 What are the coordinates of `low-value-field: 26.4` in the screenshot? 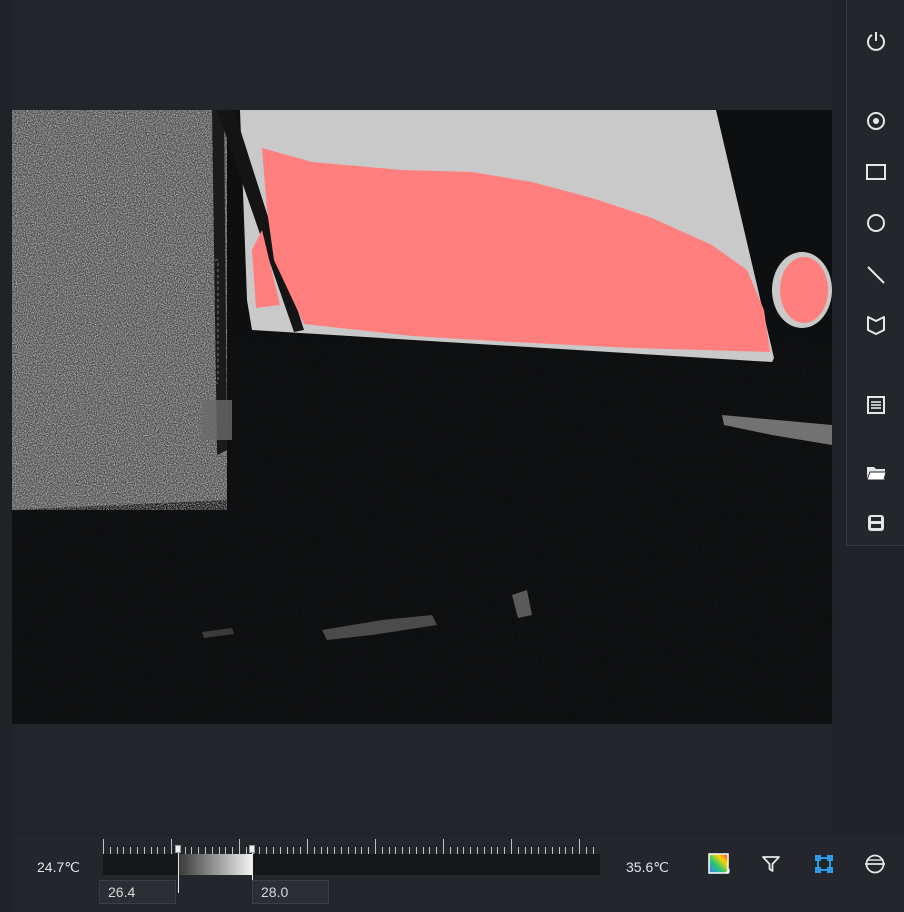 It's located at (137, 892).